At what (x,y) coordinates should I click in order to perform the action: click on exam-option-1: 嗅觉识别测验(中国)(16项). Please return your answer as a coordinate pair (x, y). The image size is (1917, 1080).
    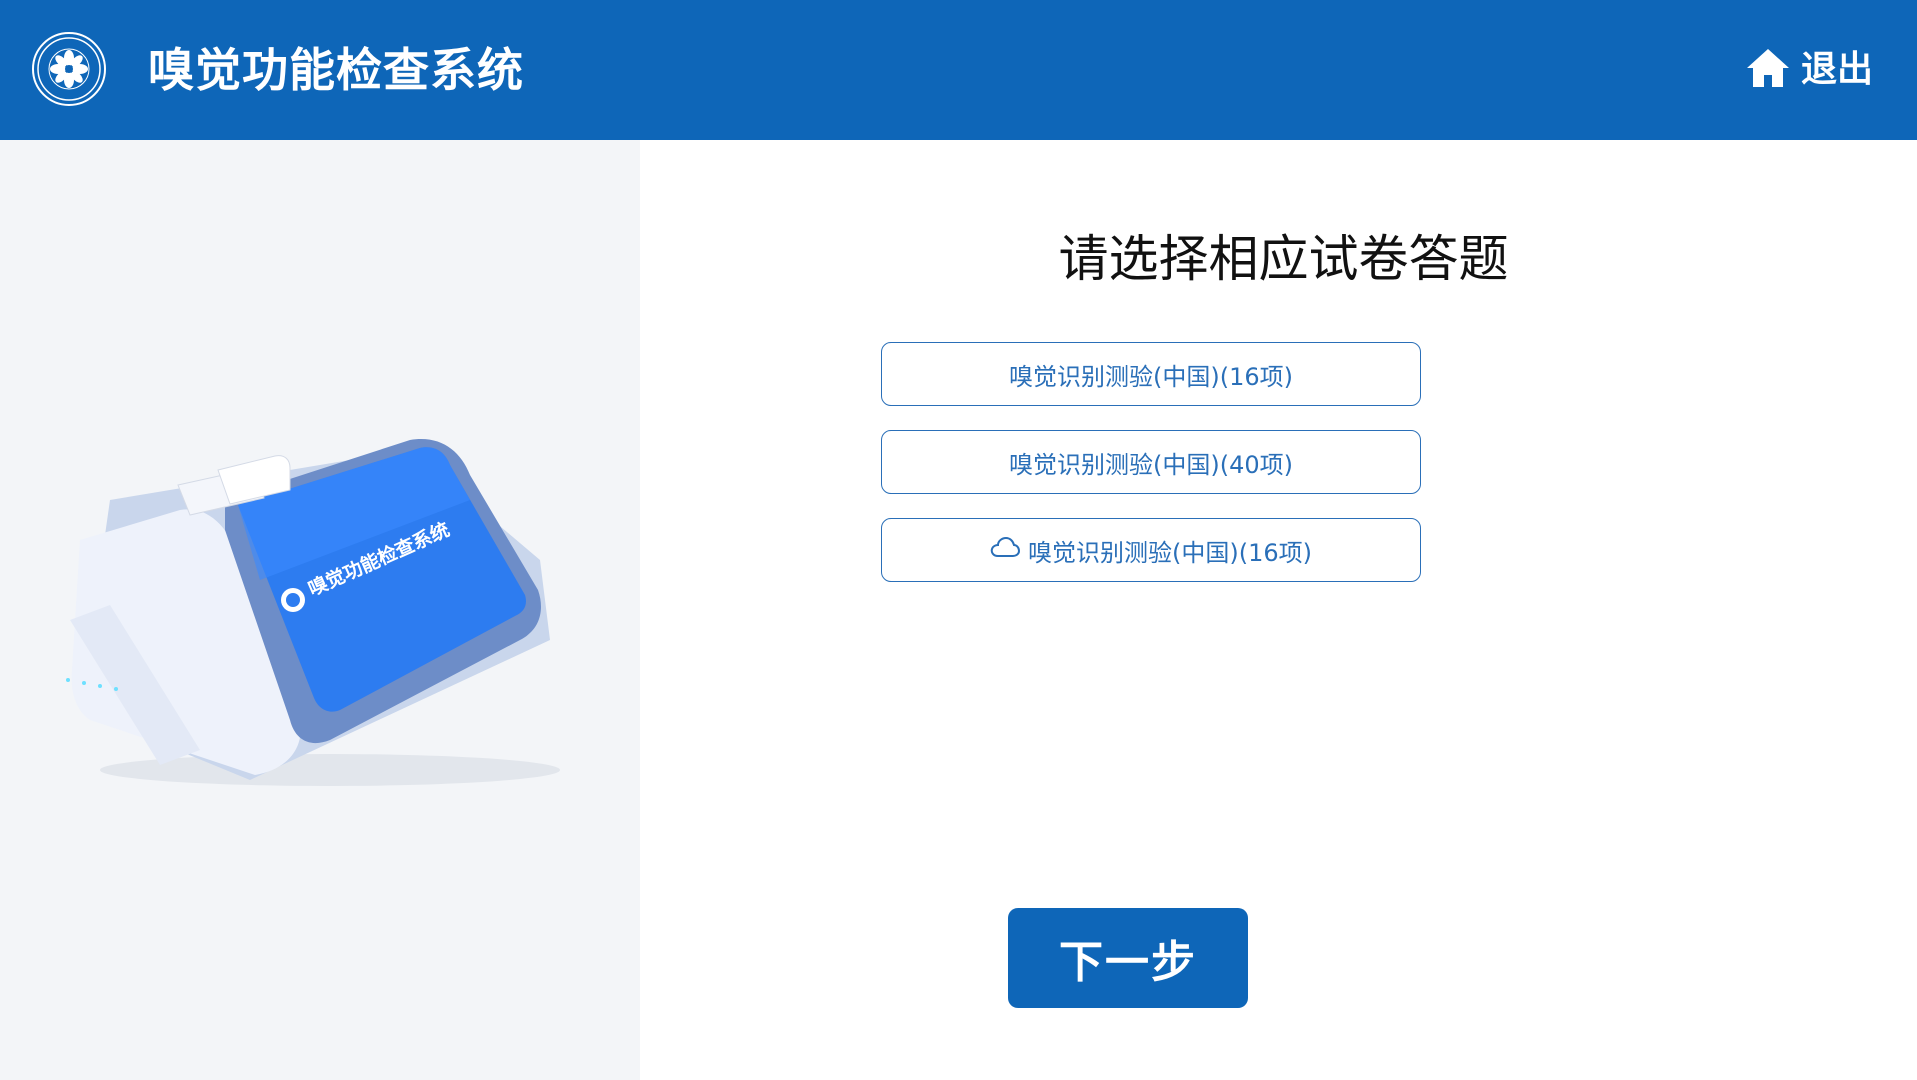
    Looking at the image, I should click on (1151, 374).